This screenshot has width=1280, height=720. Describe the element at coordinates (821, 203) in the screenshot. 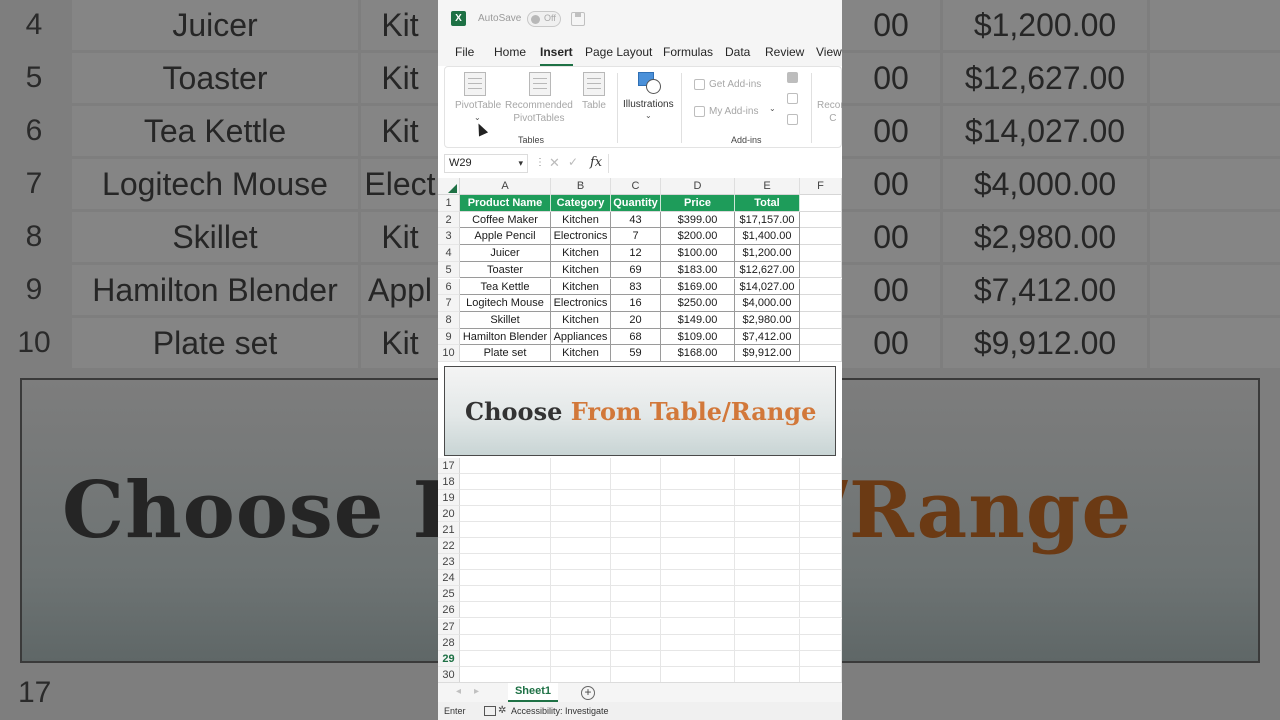

I see `table-header-cell` at that location.